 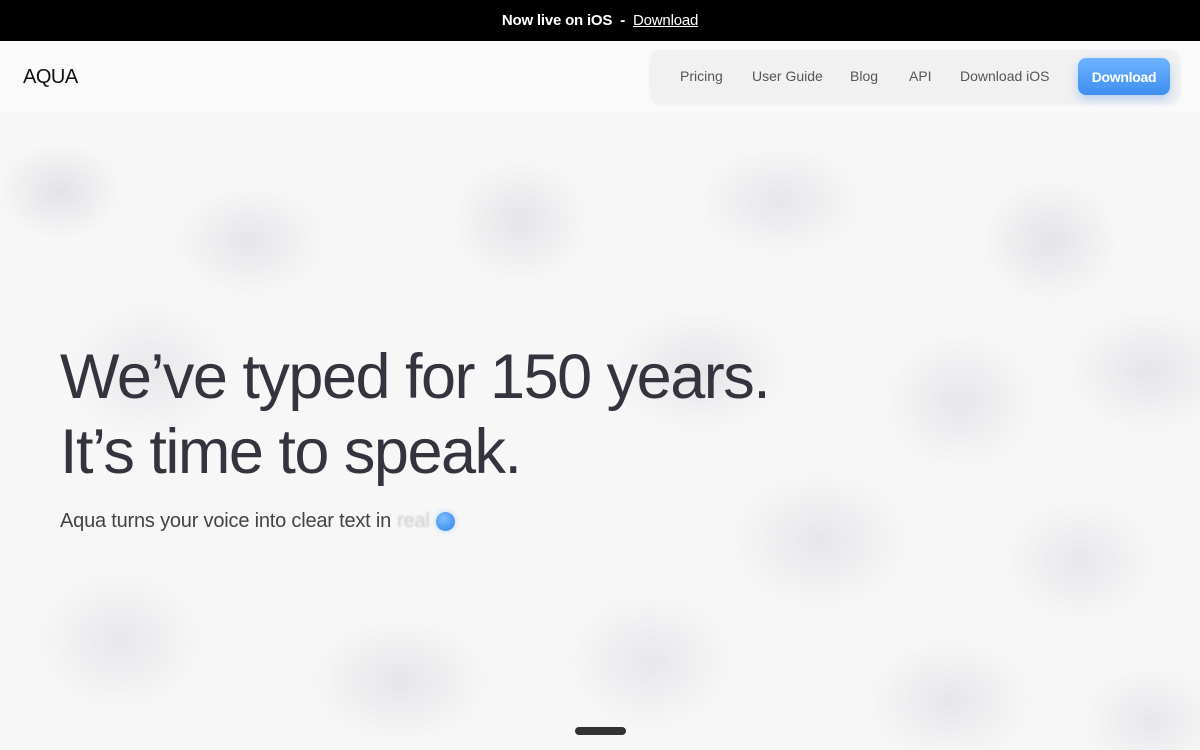 What do you see at coordinates (226, 521) in the screenshot?
I see `subline-text: Aqua turns your voice into clear text in` at bounding box center [226, 521].